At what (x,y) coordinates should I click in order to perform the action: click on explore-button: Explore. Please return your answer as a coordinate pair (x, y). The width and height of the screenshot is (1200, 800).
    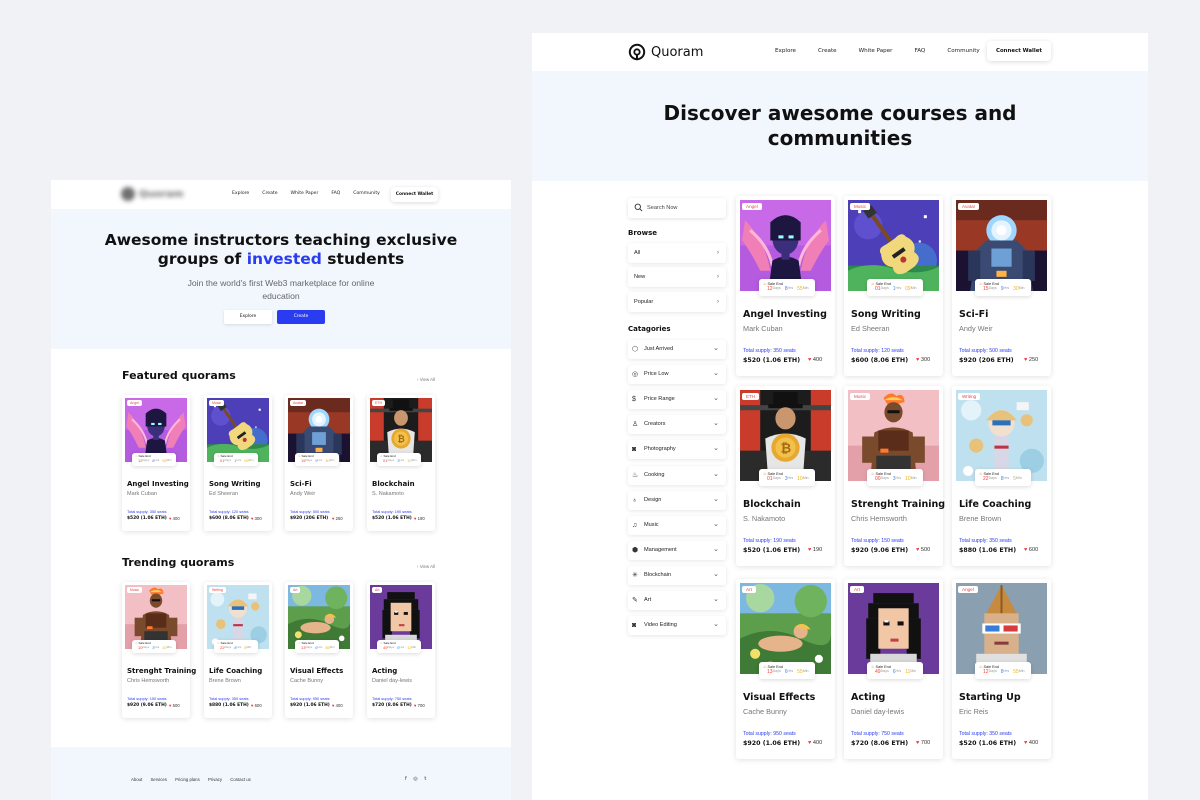
    Looking at the image, I should click on (248, 317).